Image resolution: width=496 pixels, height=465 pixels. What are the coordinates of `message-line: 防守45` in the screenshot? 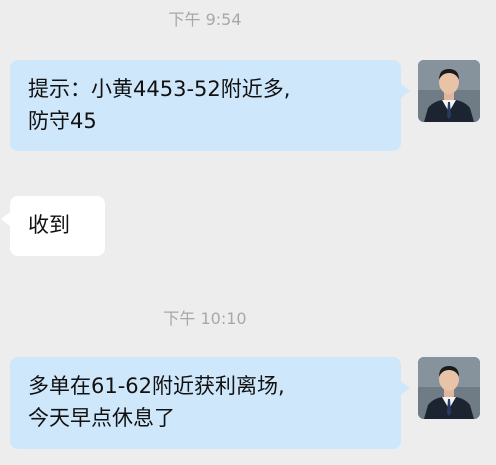 It's located at (62, 121).